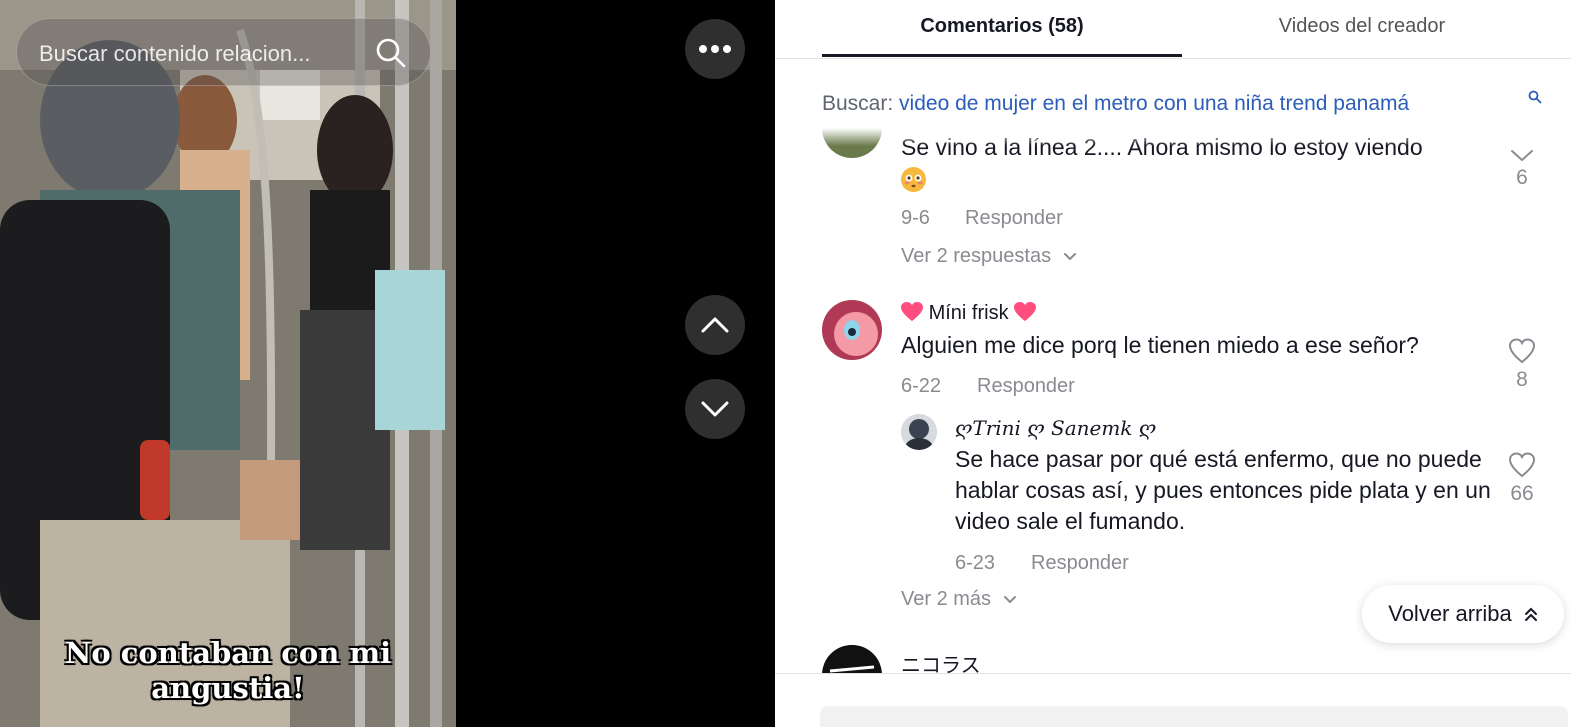  What do you see at coordinates (1173, 58) in the screenshot?
I see `tabs-divider` at bounding box center [1173, 58].